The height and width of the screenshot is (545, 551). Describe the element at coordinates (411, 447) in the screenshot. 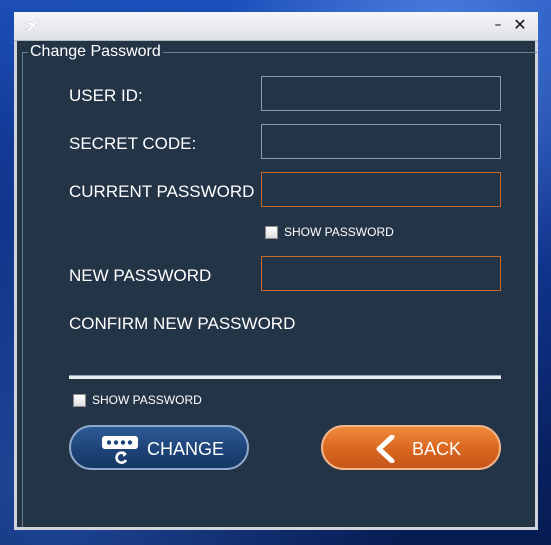

I see `back-button: BACK` at that location.